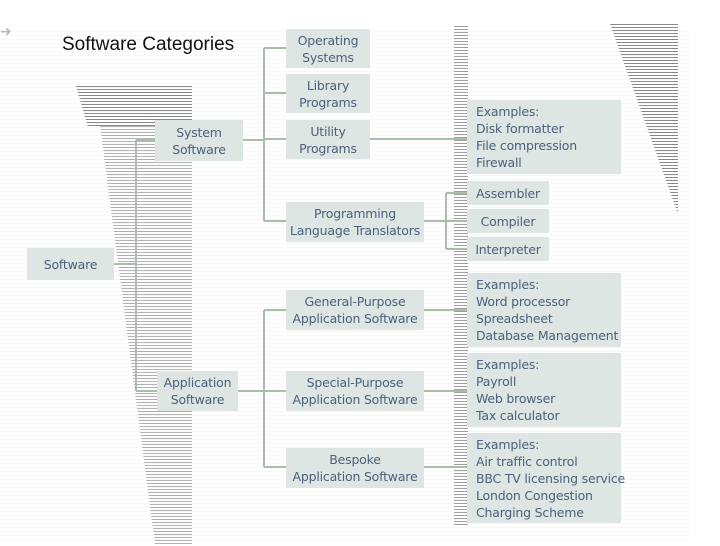  I want to click on node-bespoke: Bespoke Application Software, so click(355, 468).